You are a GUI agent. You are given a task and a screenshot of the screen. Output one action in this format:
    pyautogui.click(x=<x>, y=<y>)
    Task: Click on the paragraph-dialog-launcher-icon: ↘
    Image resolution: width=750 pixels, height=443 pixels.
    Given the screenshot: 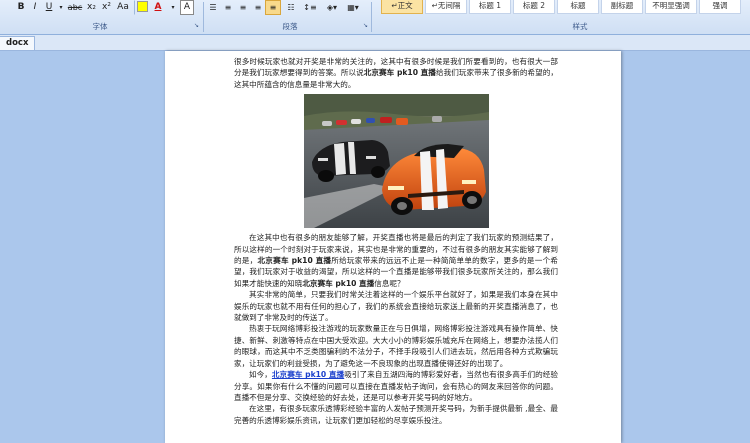 What is the action you would take?
    pyautogui.click(x=365, y=25)
    